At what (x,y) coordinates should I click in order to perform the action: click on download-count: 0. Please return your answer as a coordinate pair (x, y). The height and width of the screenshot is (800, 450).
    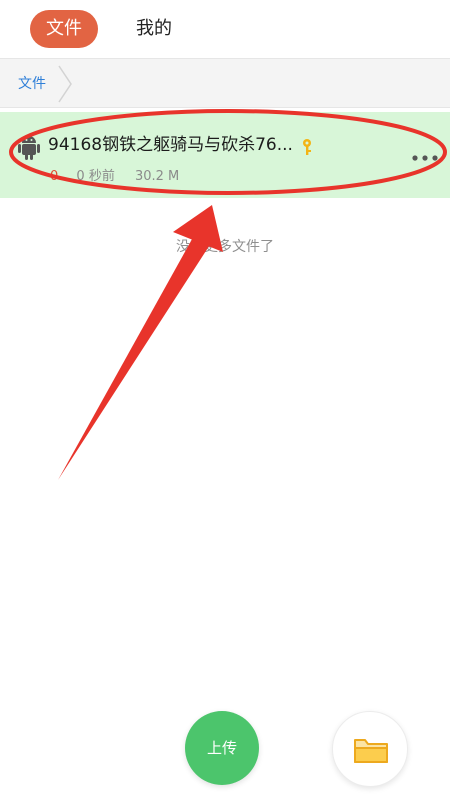
    Looking at the image, I should click on (54, 176).